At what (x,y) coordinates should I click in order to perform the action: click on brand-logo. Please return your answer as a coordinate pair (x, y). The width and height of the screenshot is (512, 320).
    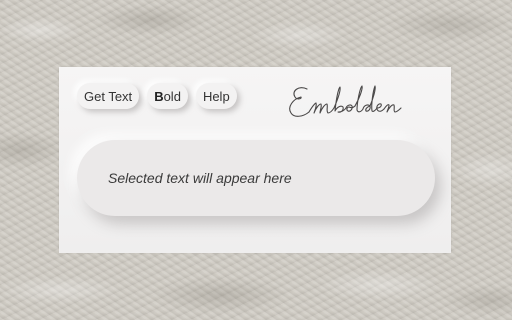
    Looking at the image, I should click on (350, 100).